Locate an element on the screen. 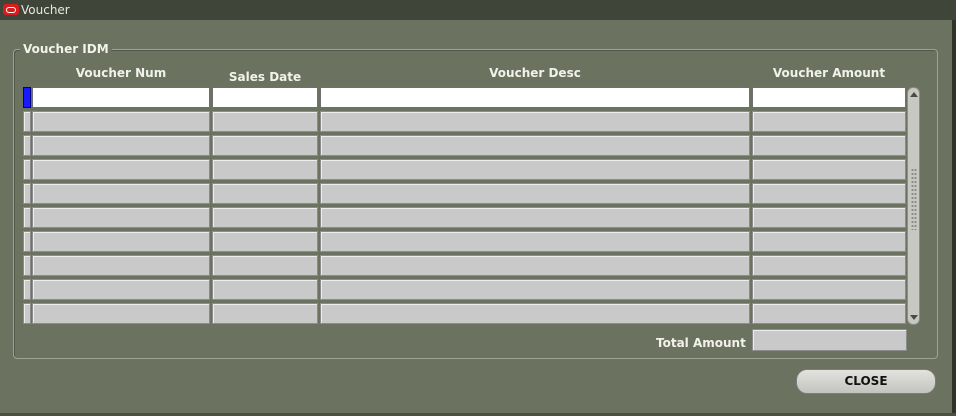 Image resolution: width=956 pixels, height=416 pixels. window-title: Voucher is located at coordinates (45, 10).